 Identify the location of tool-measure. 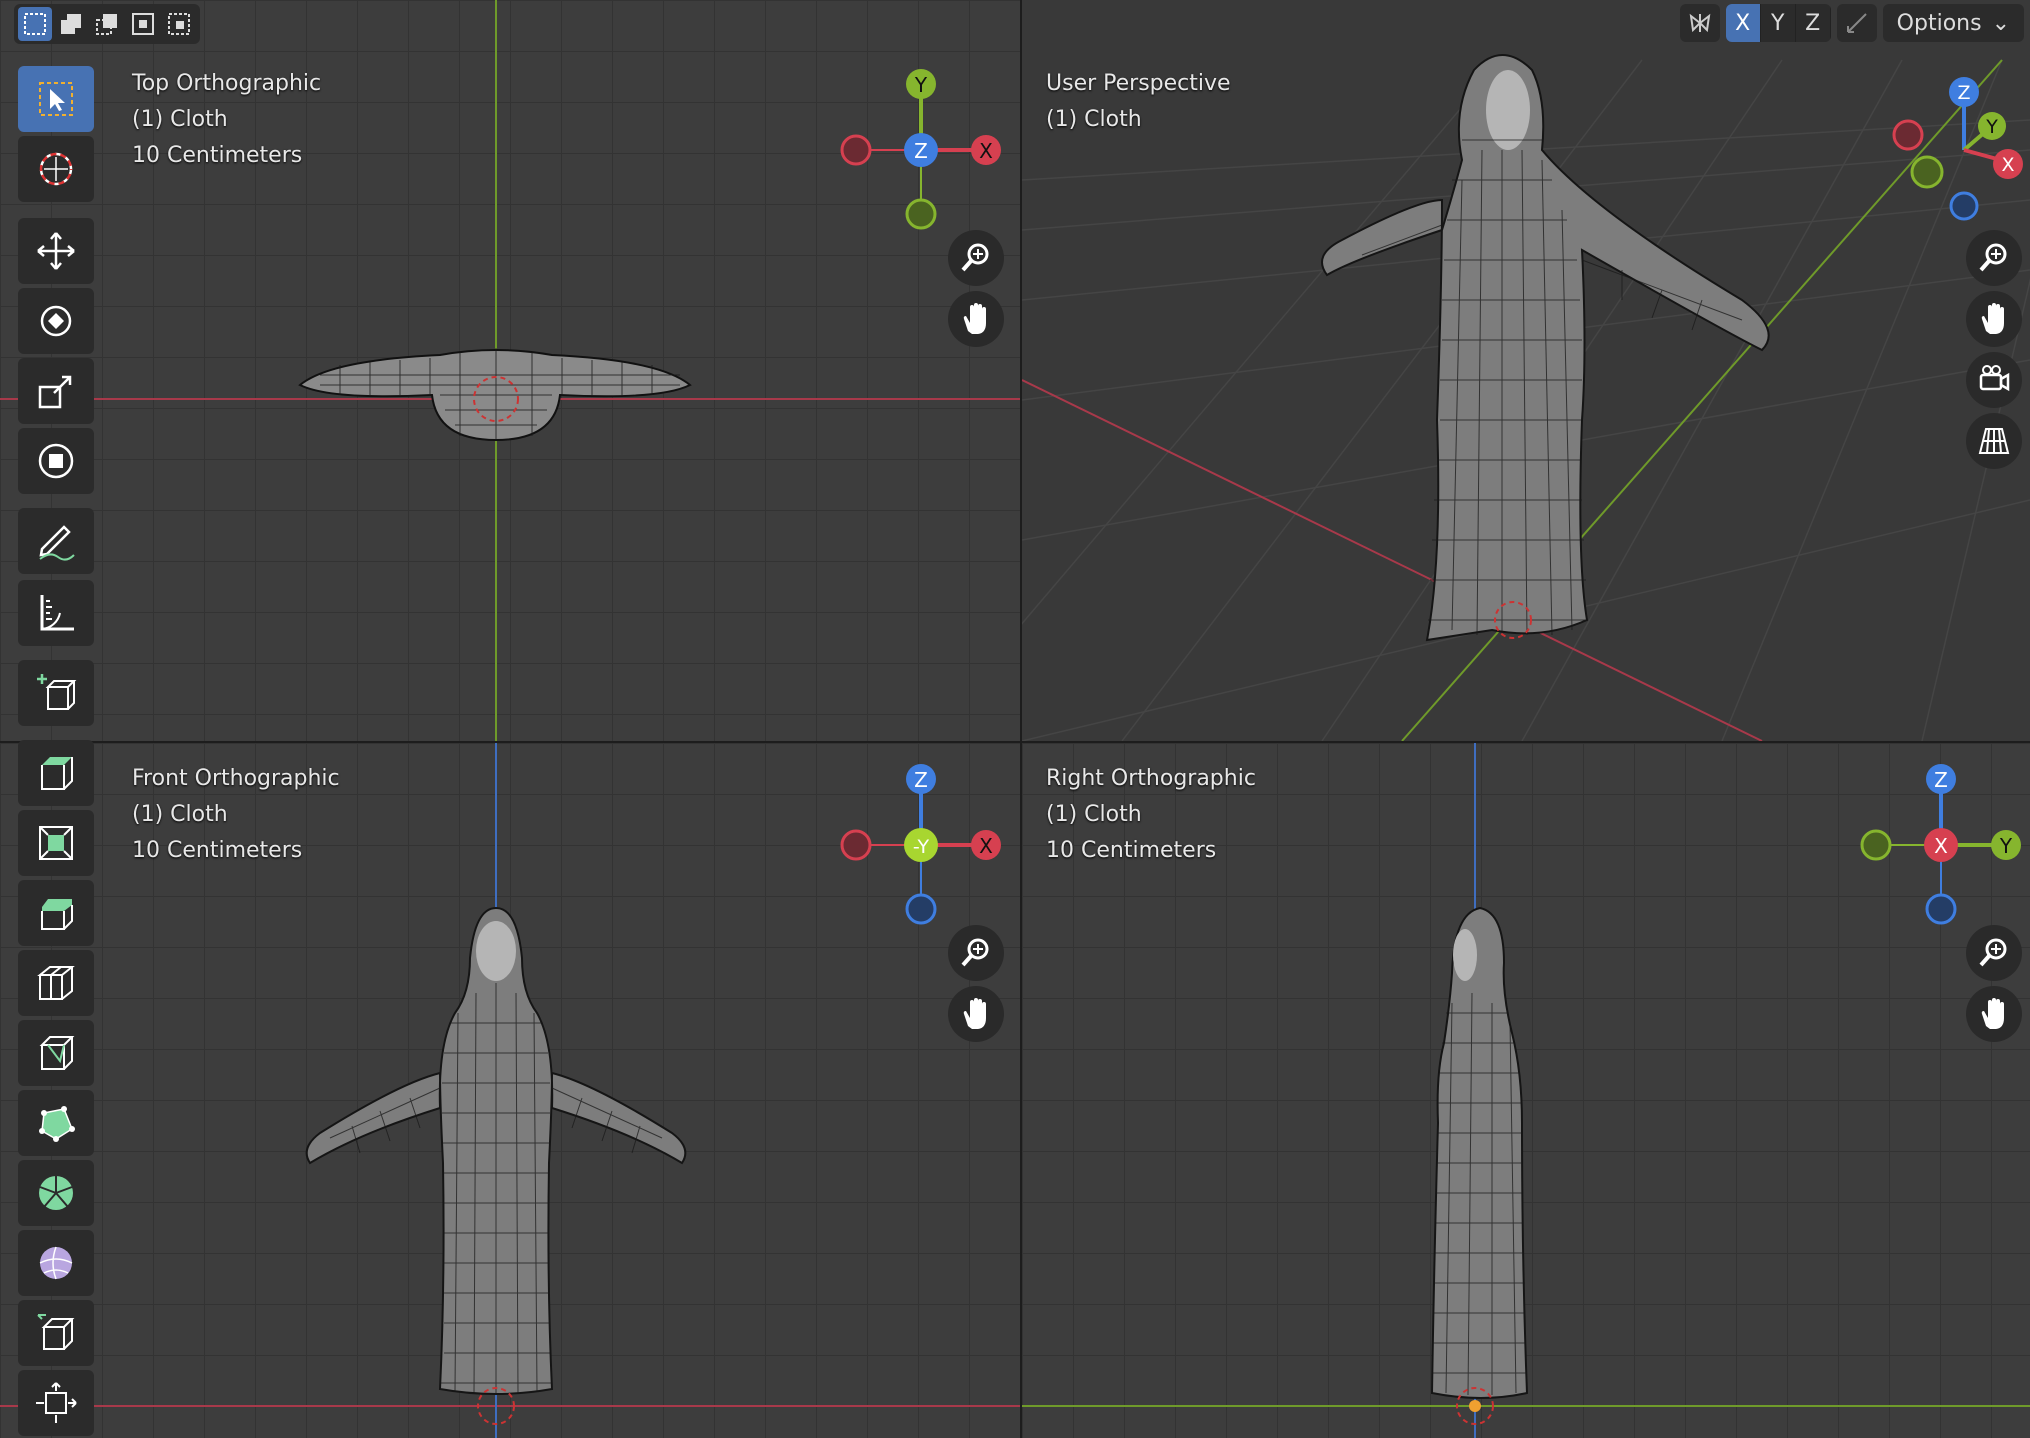
(56, 613).